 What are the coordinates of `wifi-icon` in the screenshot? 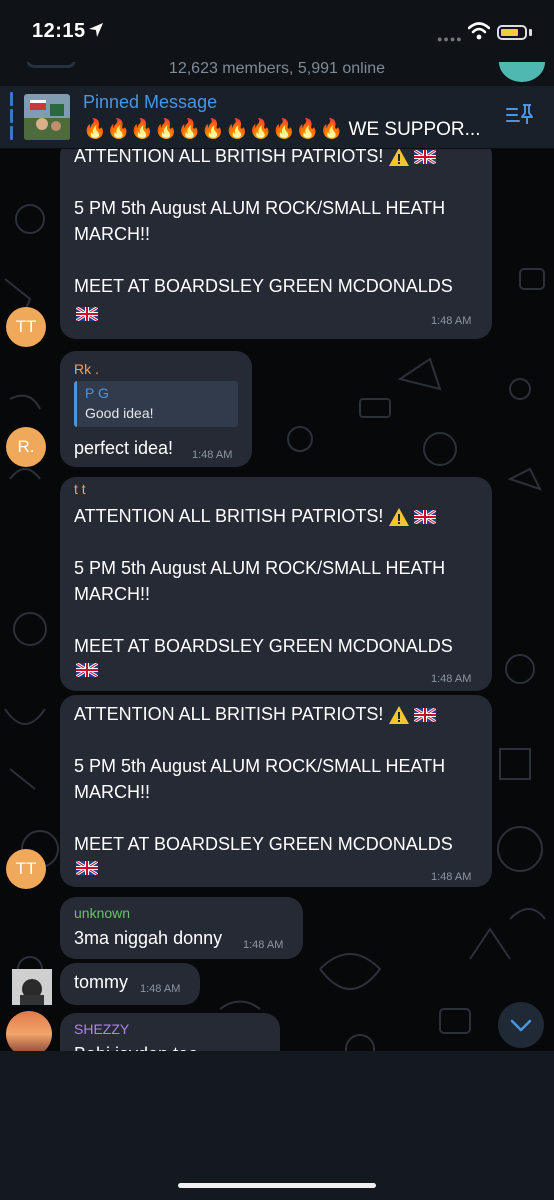 It's located at (479, 31).